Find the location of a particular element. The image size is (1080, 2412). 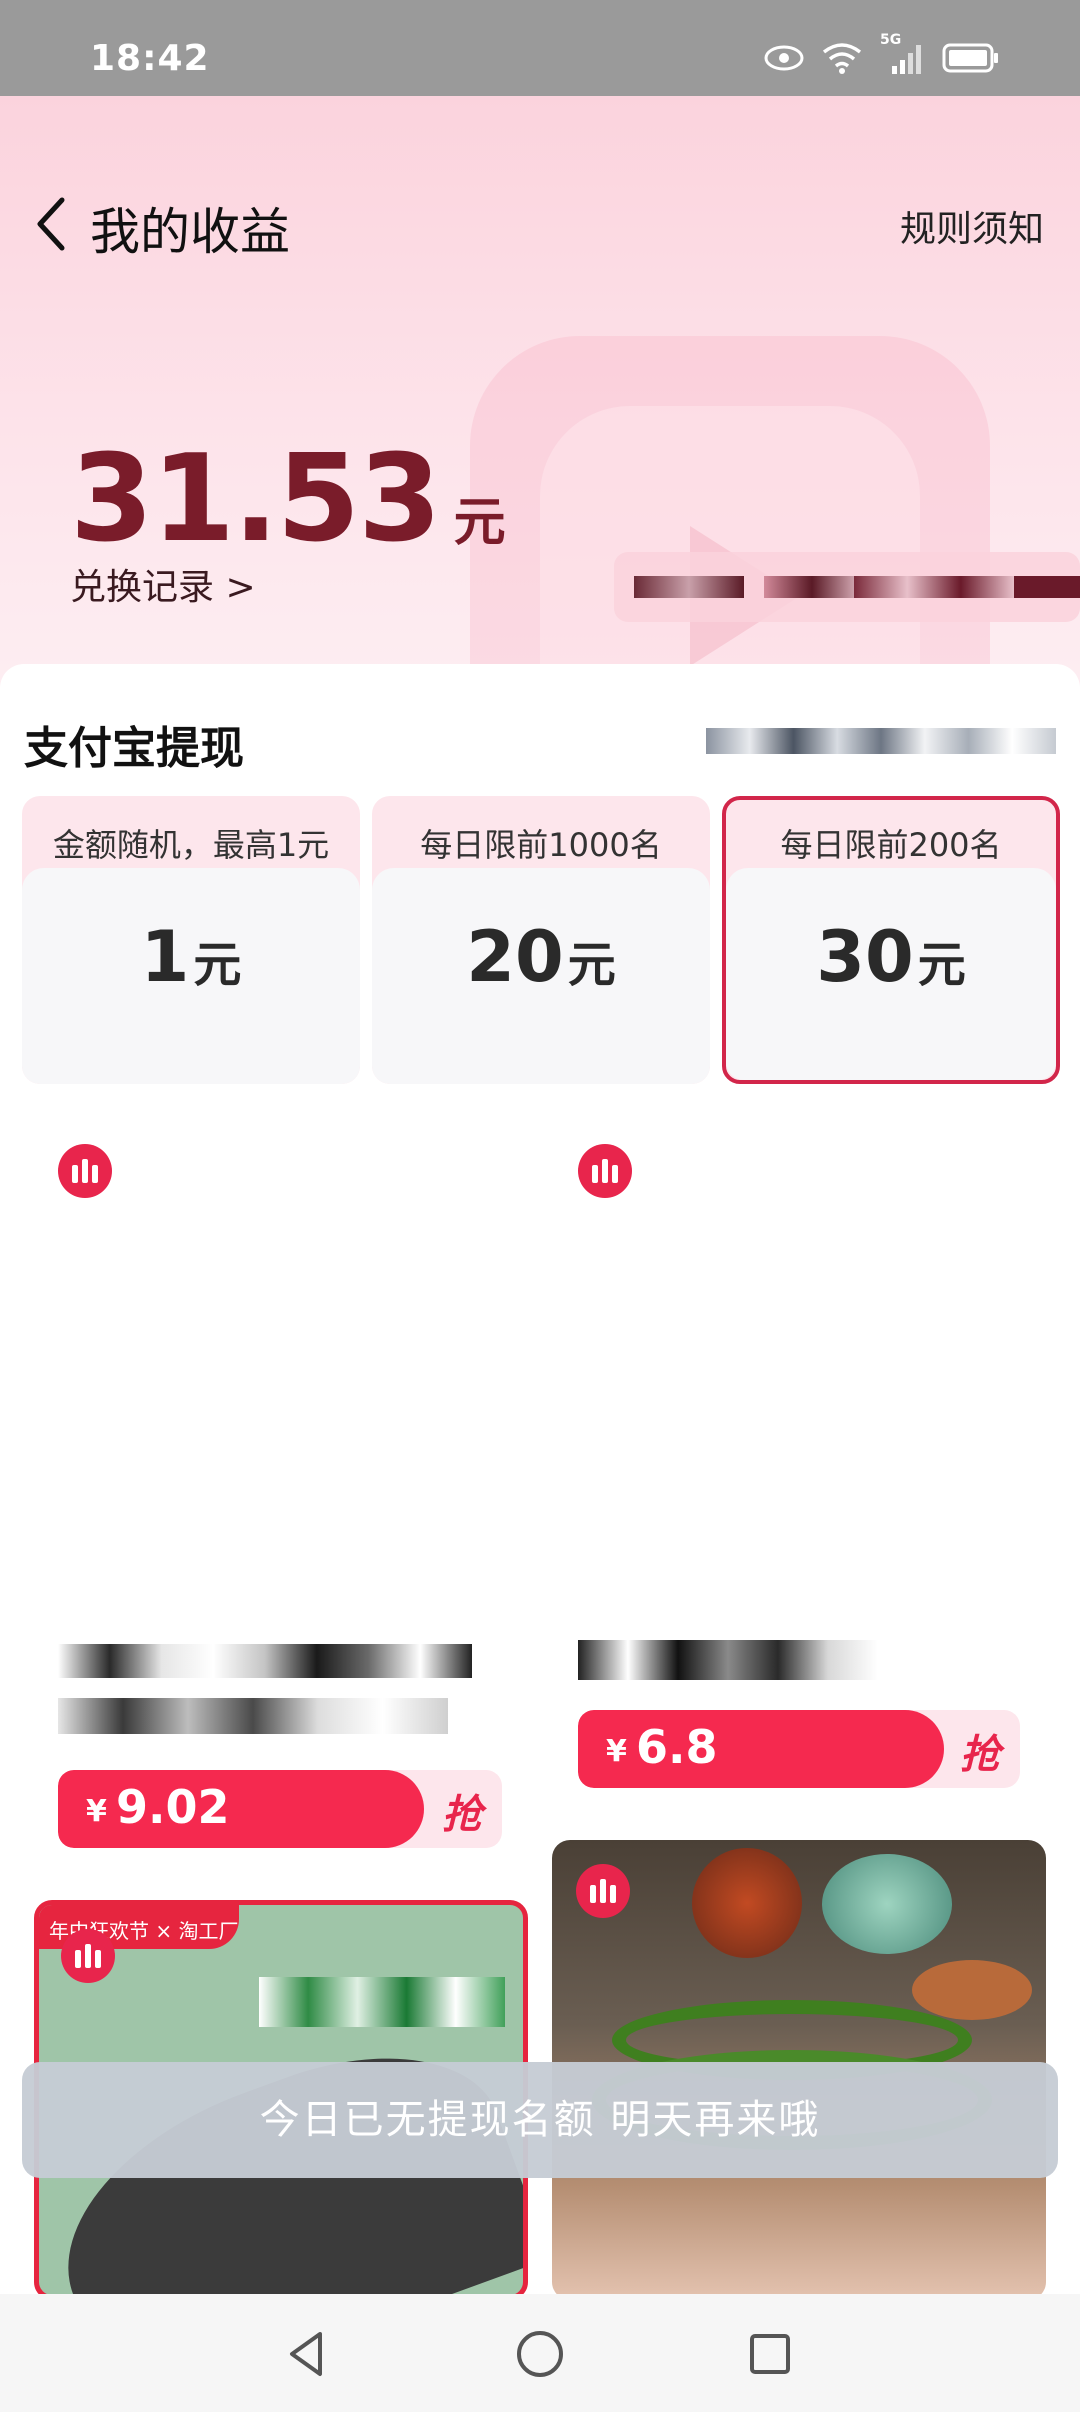

option-label: 金额随机，最高1元 is located at coordinates (191, 845).